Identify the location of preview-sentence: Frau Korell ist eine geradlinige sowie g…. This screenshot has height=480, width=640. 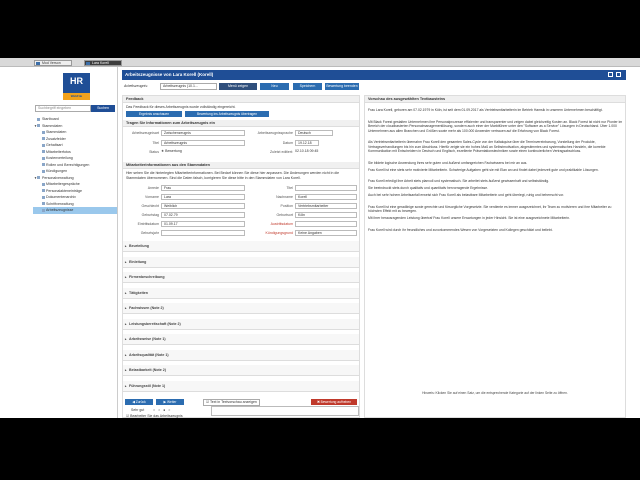
(495, 209).